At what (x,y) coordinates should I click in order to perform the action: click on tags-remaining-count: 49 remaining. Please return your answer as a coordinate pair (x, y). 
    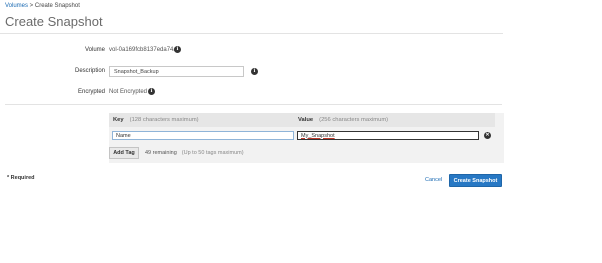
    Looking at the image, I should click on (161, 153).